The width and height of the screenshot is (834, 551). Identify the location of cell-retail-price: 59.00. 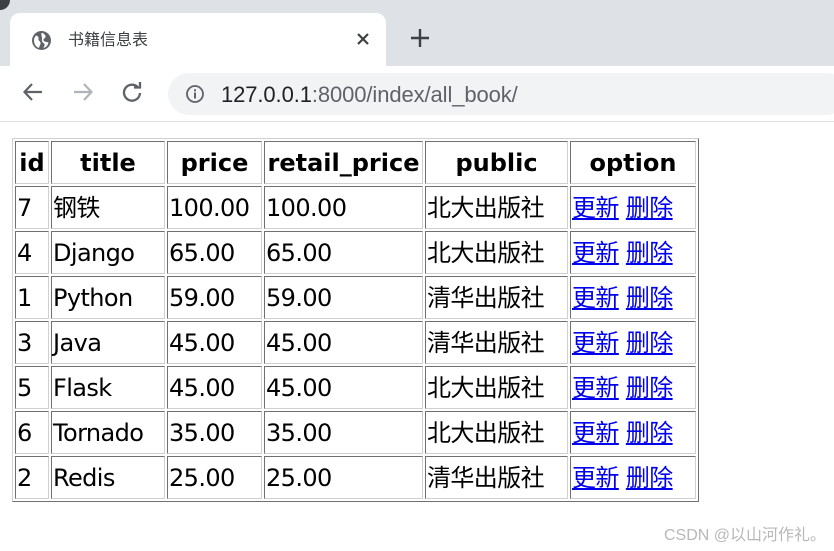
(343, 297).